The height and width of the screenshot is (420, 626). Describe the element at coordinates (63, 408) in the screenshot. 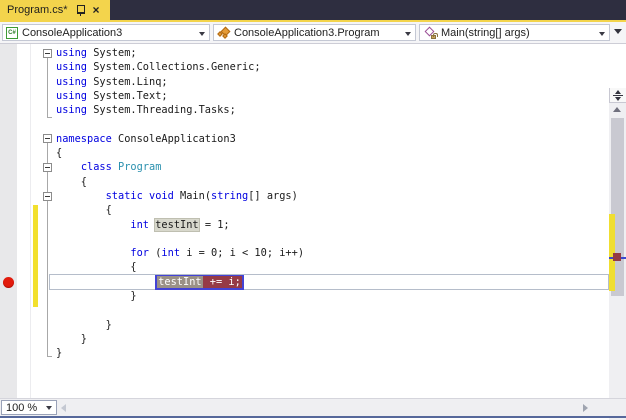

I see `scroll-left-icon` at that location.